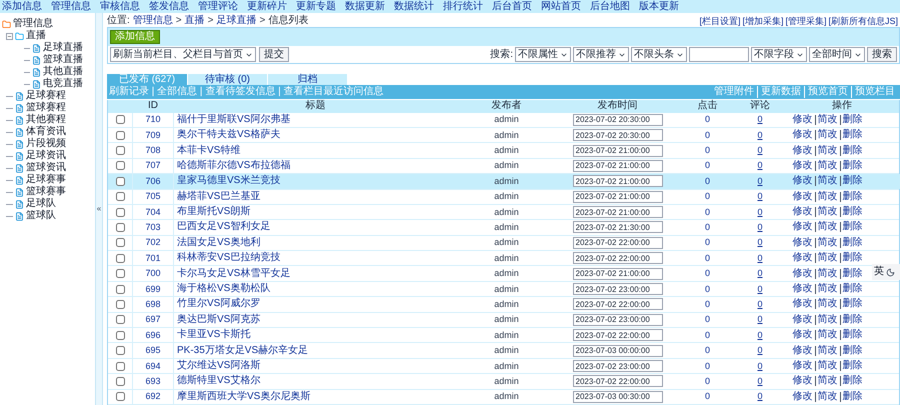 Image resolution: width=900 pixels, height=405 pixels. What do you see at coordinates (617, 227) in the screenshot?
I see `time-field: 2023-07-02 21:30:00` at bounding box center [617, 227].